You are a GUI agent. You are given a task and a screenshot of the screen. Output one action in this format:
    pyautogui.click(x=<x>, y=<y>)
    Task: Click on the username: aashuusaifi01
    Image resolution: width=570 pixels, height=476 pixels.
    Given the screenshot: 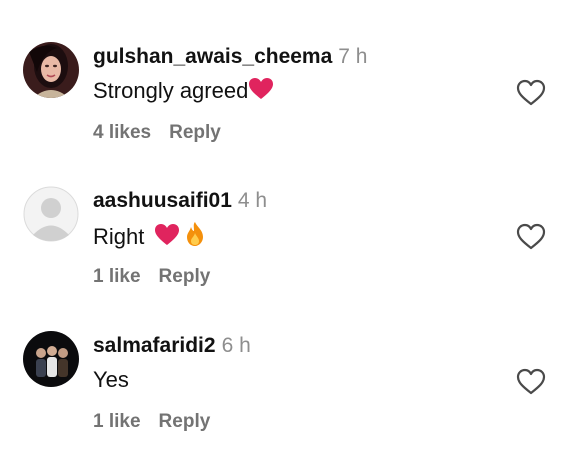 What is the action you would take?
    pyautogui.click(x=162, y=200)
    